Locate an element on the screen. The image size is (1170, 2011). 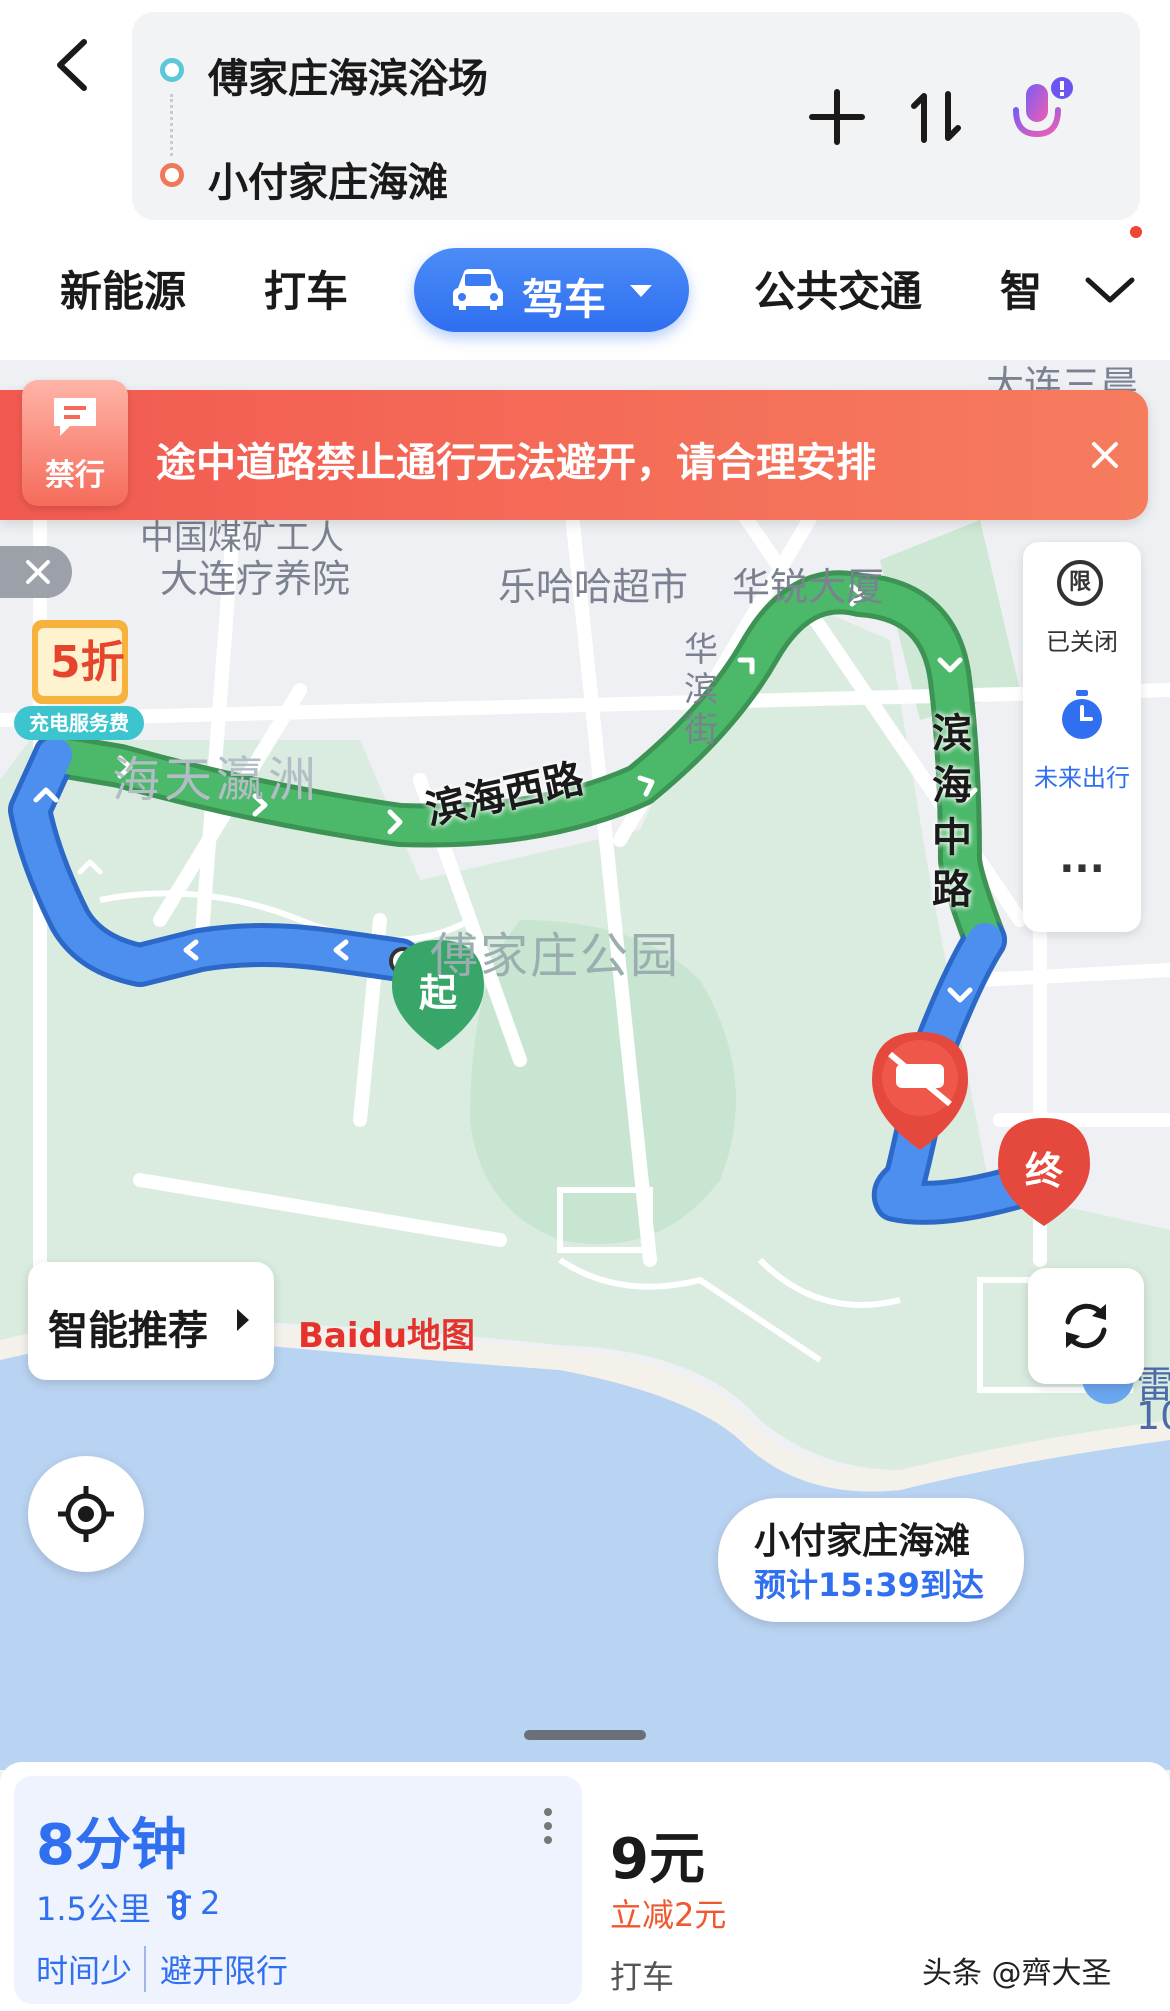
tab-public-transit: 公共交通 is located at coordinates (838, 288).